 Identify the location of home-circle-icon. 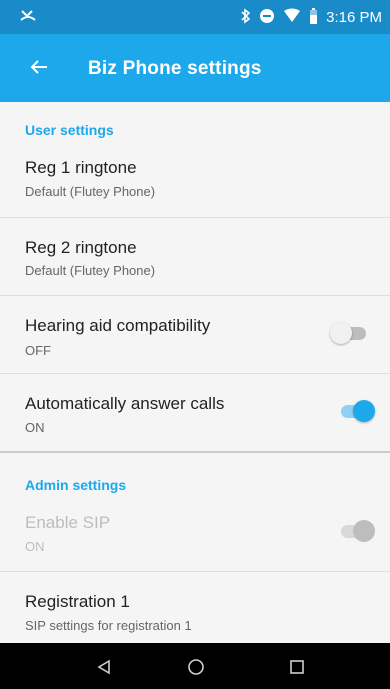
(196, 667).